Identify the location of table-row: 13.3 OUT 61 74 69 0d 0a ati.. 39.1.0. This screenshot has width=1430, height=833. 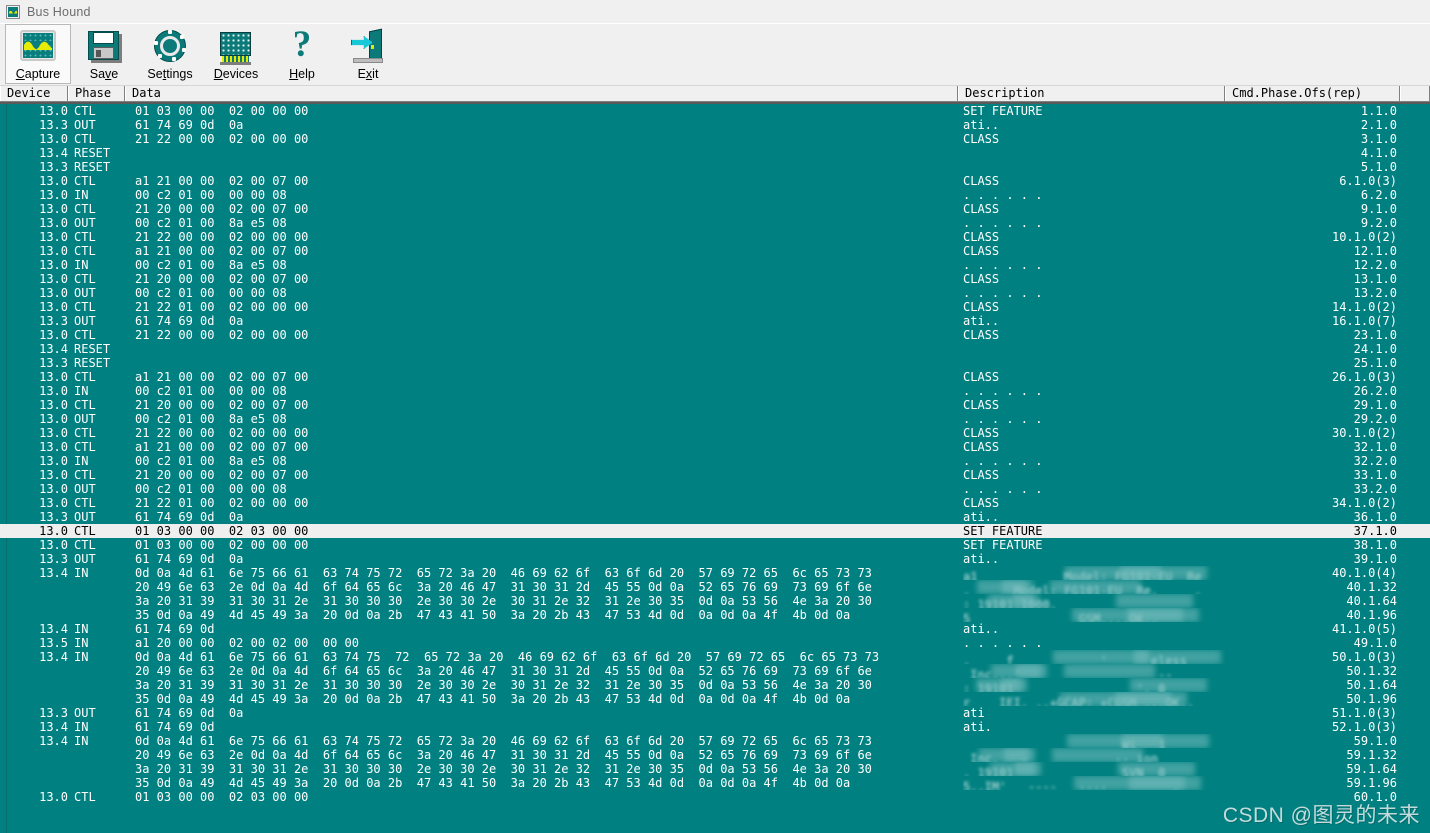
(715, 559).